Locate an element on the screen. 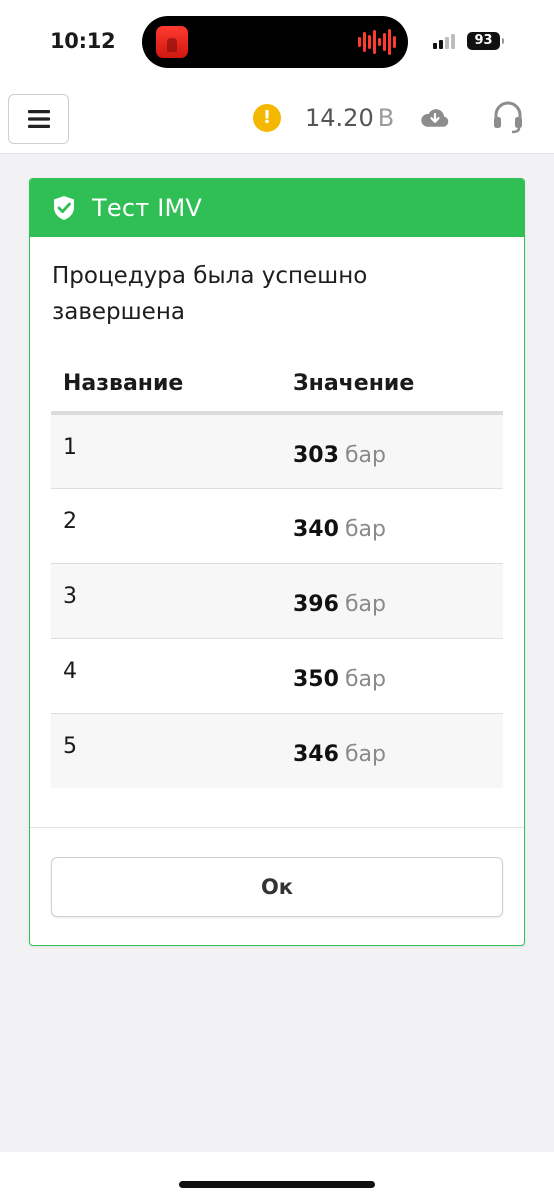 The height and width of the screenshot is (1200, 554). menu-icon is located at coordinates (38, 119).